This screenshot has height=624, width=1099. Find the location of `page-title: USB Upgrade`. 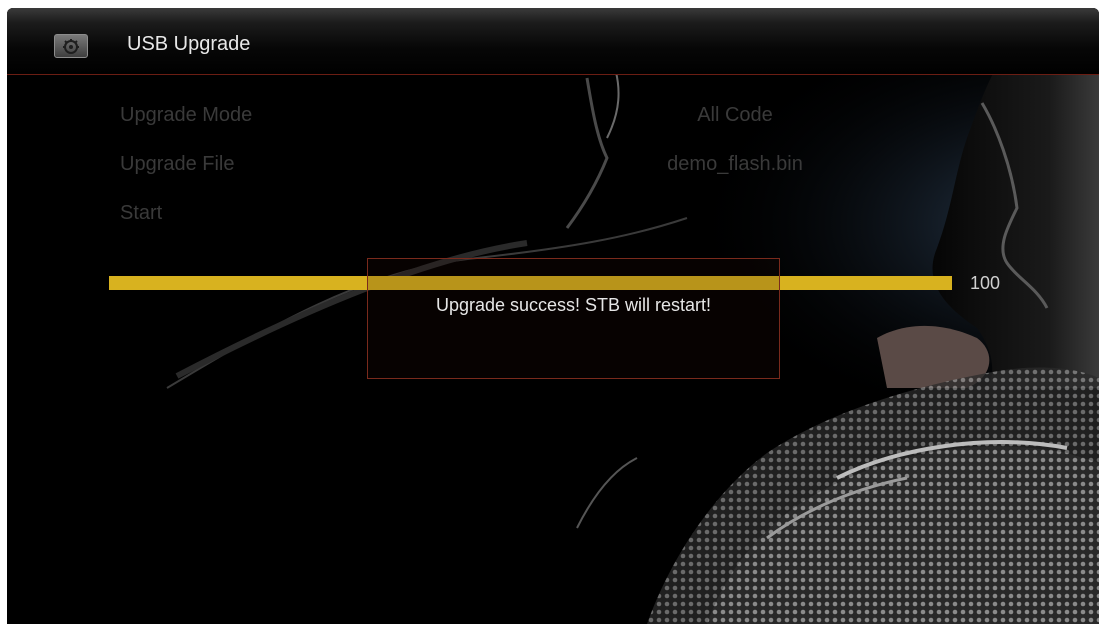

page-title: USB Upgrade is located at coordinates (189, 44).